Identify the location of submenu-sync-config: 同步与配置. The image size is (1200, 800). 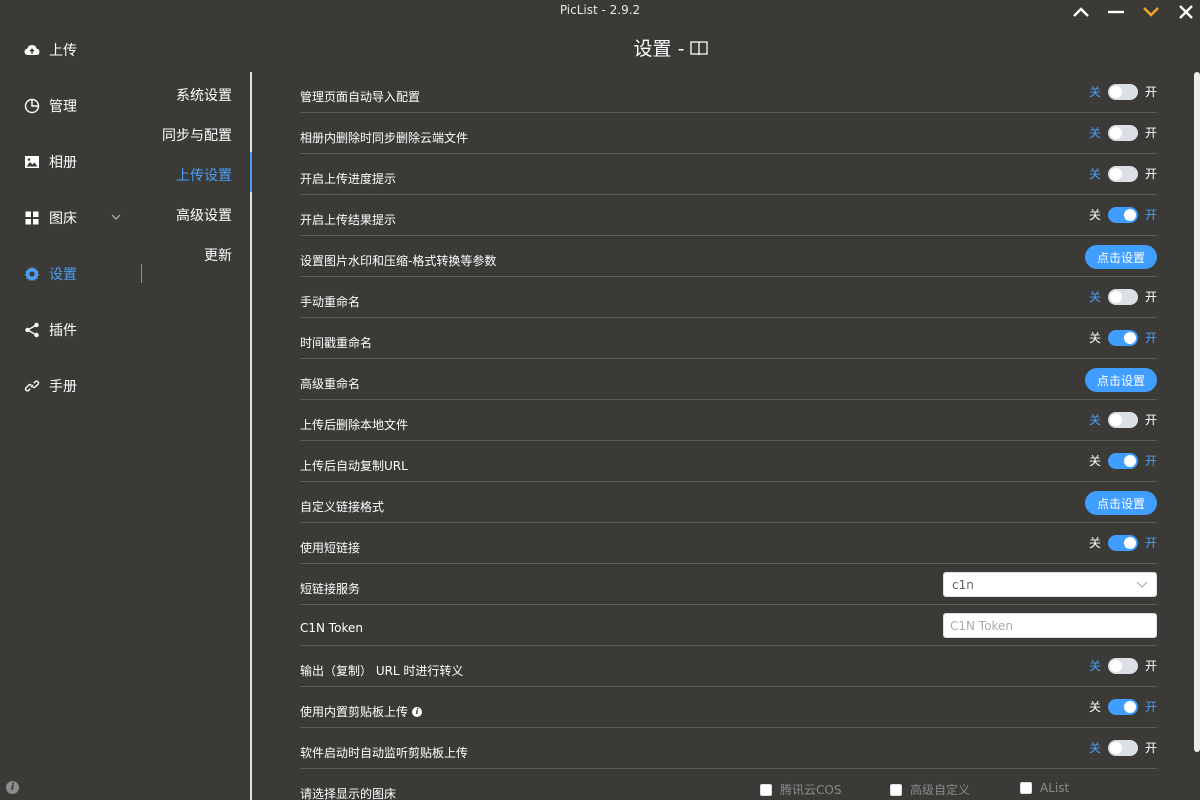
(197, 135).